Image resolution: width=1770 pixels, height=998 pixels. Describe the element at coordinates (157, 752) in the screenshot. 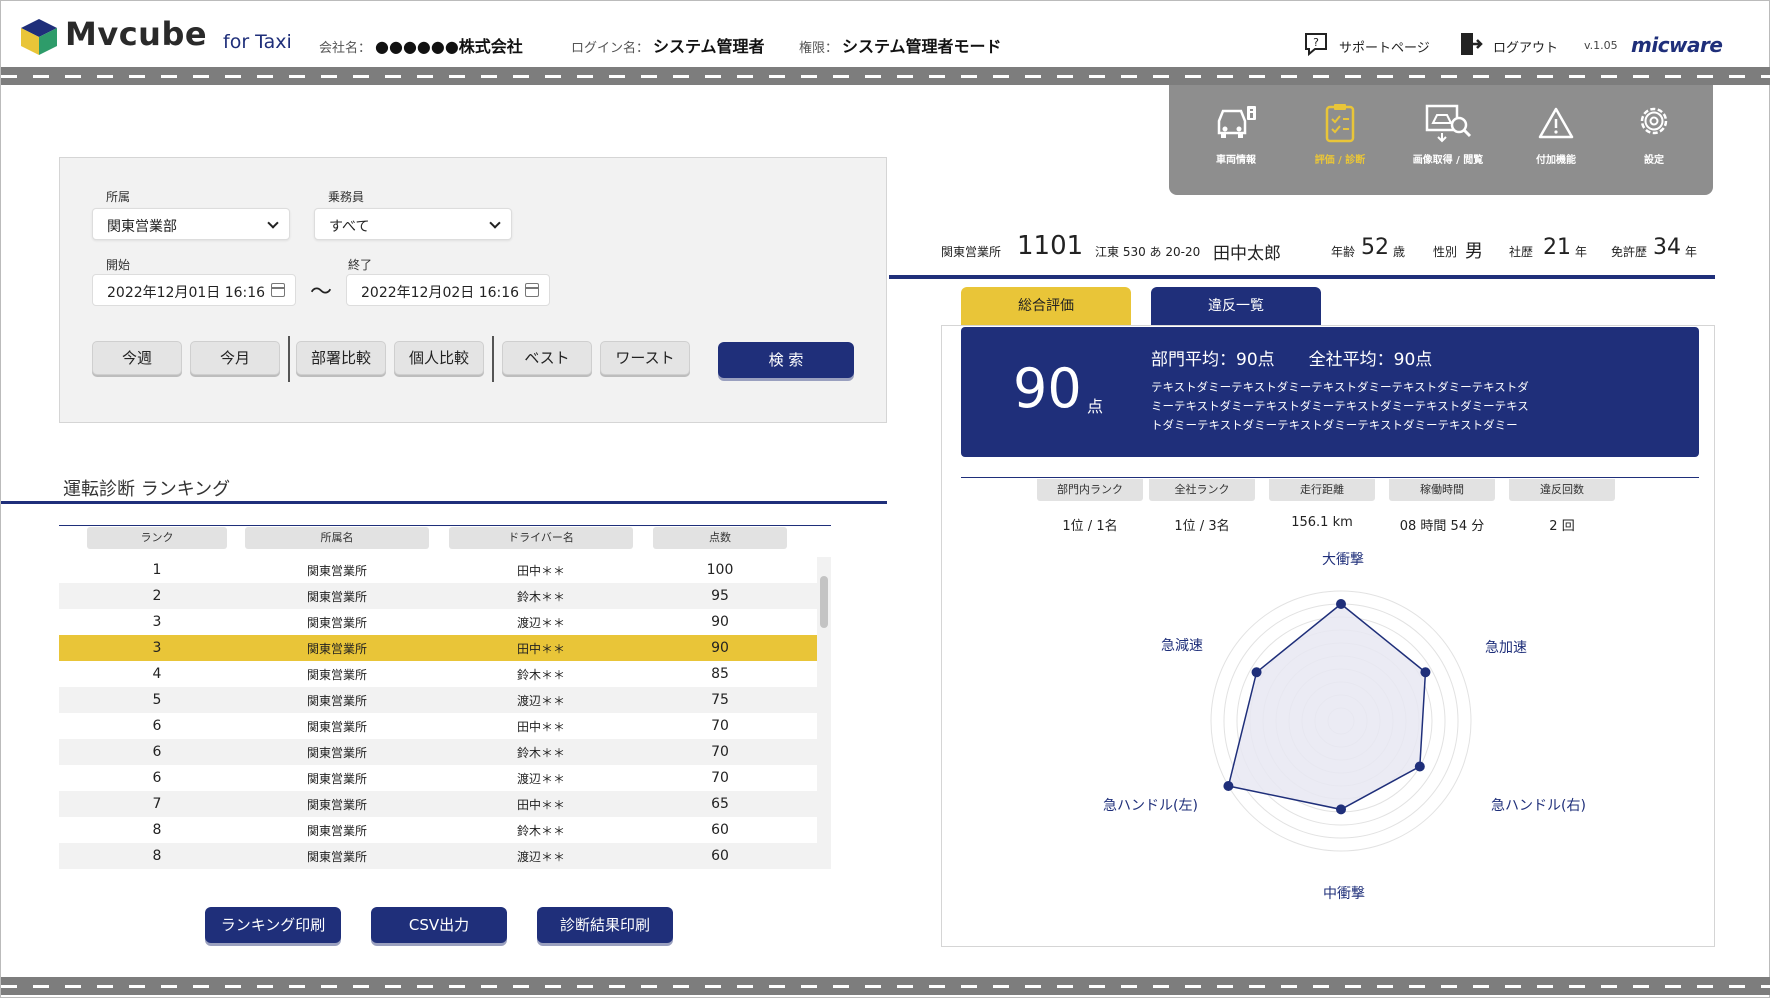

I see `cell-rank: 6` at that location.